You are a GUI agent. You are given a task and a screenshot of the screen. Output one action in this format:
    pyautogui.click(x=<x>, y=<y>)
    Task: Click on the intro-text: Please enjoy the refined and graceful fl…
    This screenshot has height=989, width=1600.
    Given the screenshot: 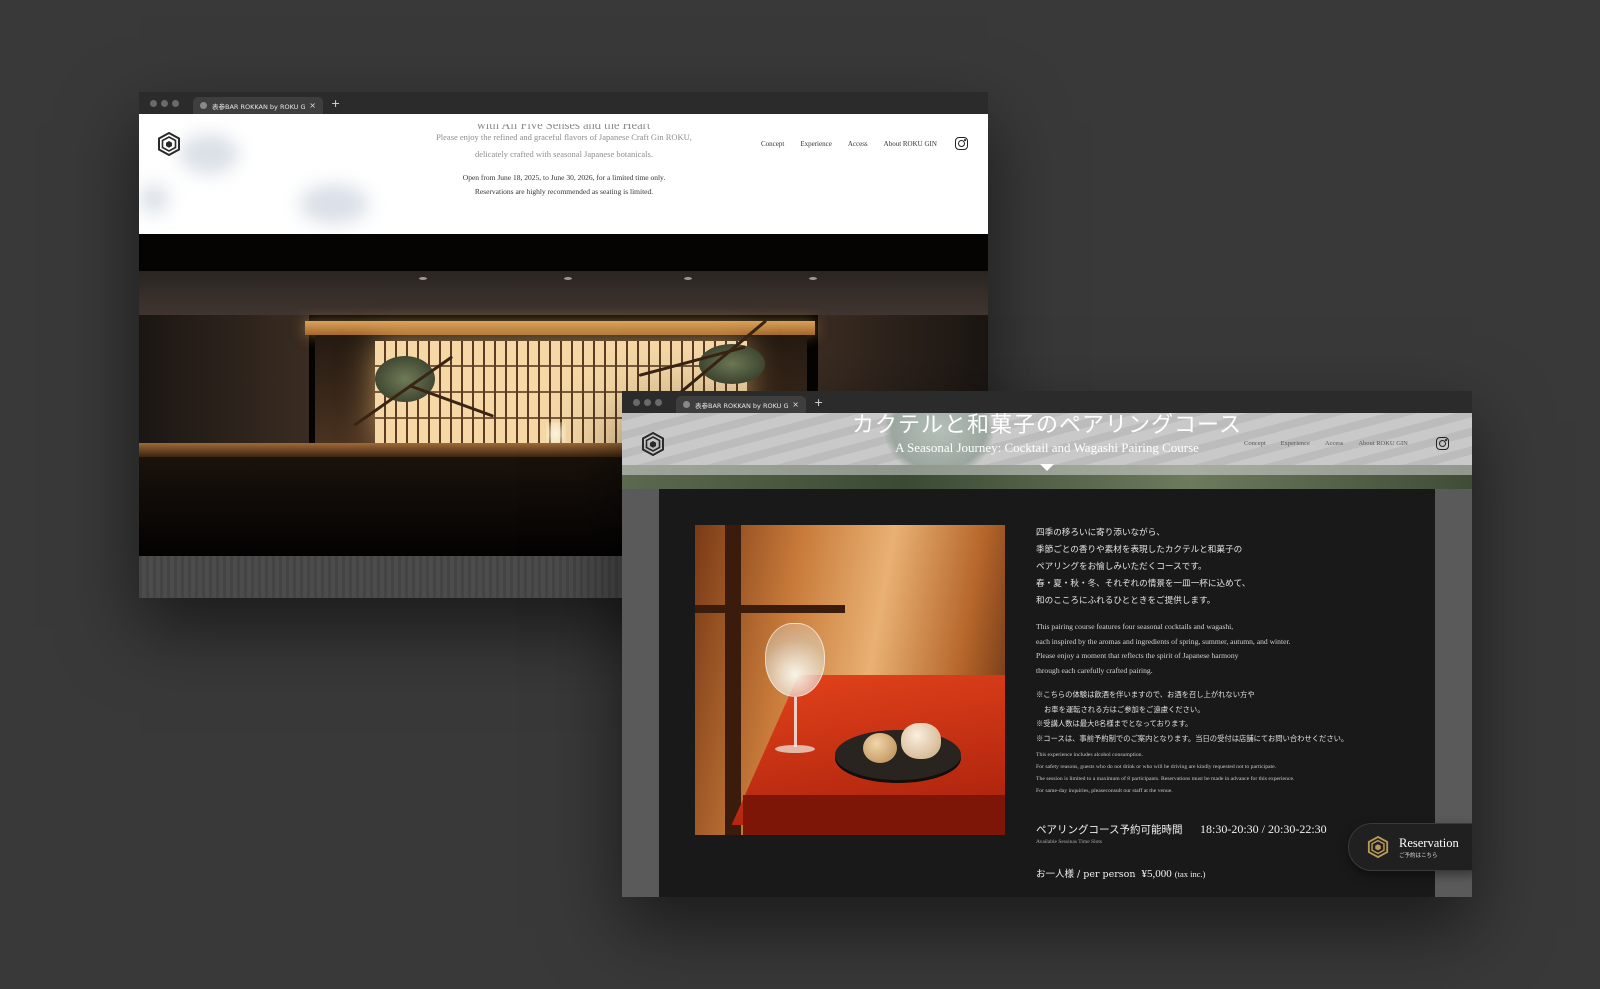 What is the action you would take?
    pyautogui.click(x=564, y=145)
    